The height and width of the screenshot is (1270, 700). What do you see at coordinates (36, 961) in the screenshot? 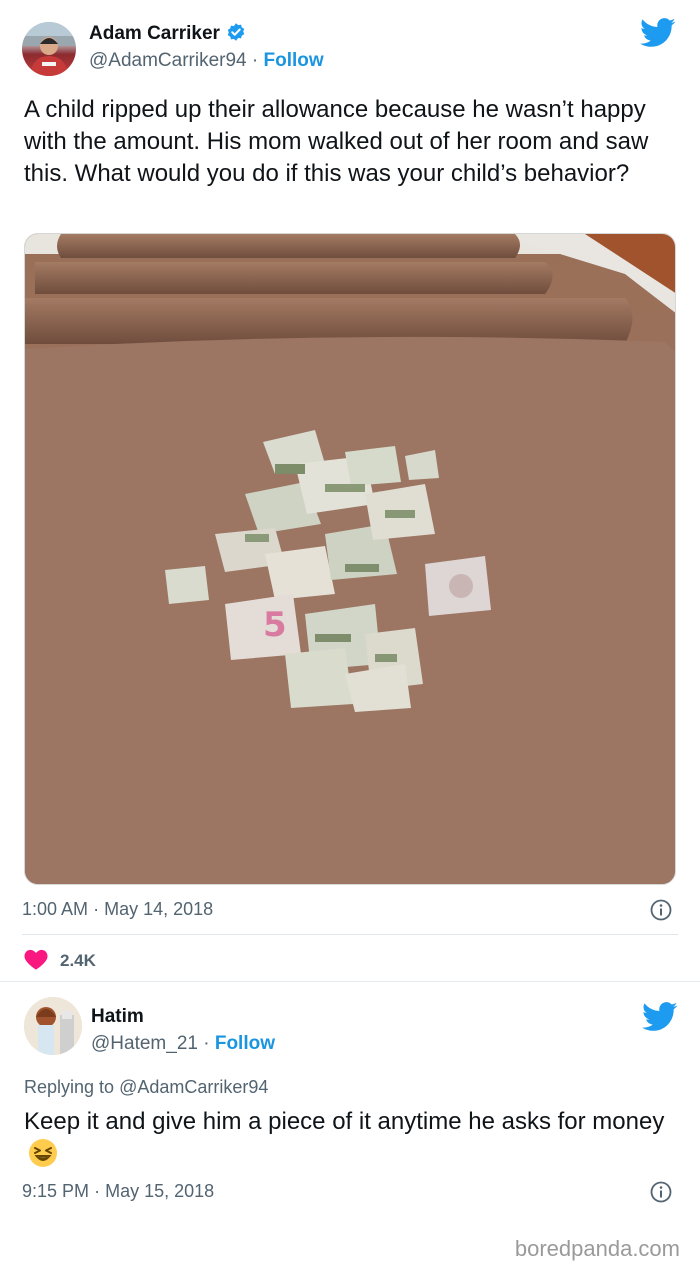
I see `heart-icon` at bounding box center [36, 961].